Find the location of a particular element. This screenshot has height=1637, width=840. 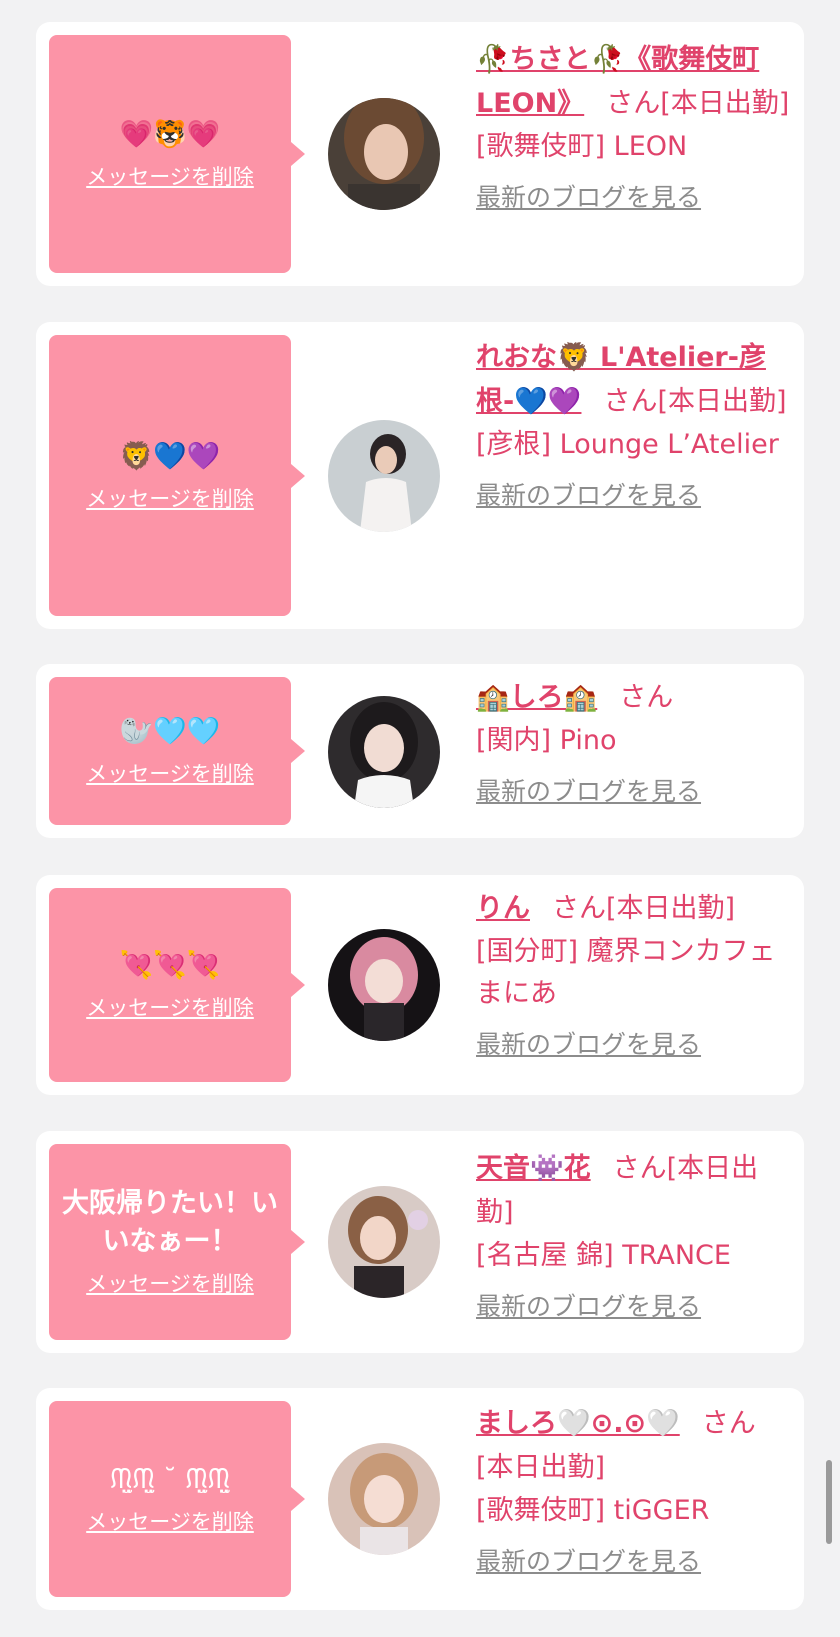

cast-name-link: 天音👾花 is located at coordinates (533, 1168).